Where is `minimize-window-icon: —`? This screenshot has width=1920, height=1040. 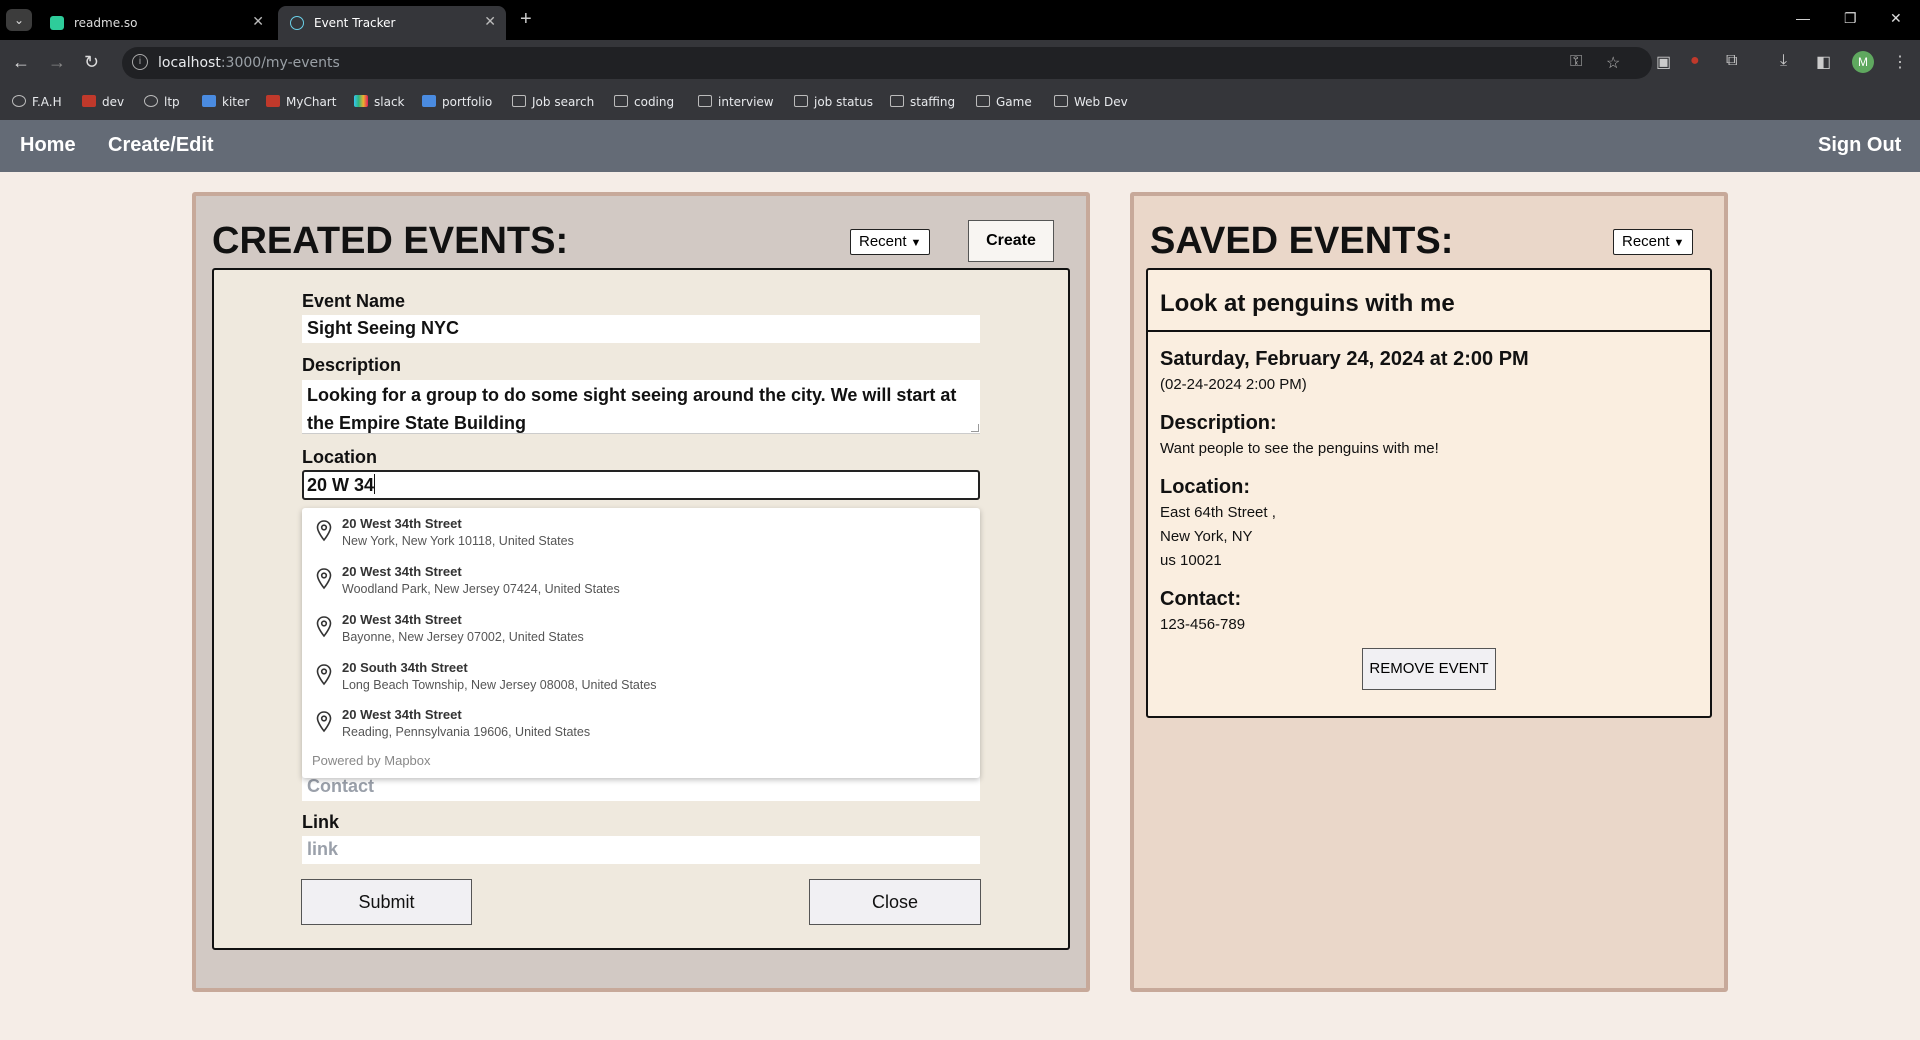
minimize-window-icon: — is located at coordinates (1803, 18).